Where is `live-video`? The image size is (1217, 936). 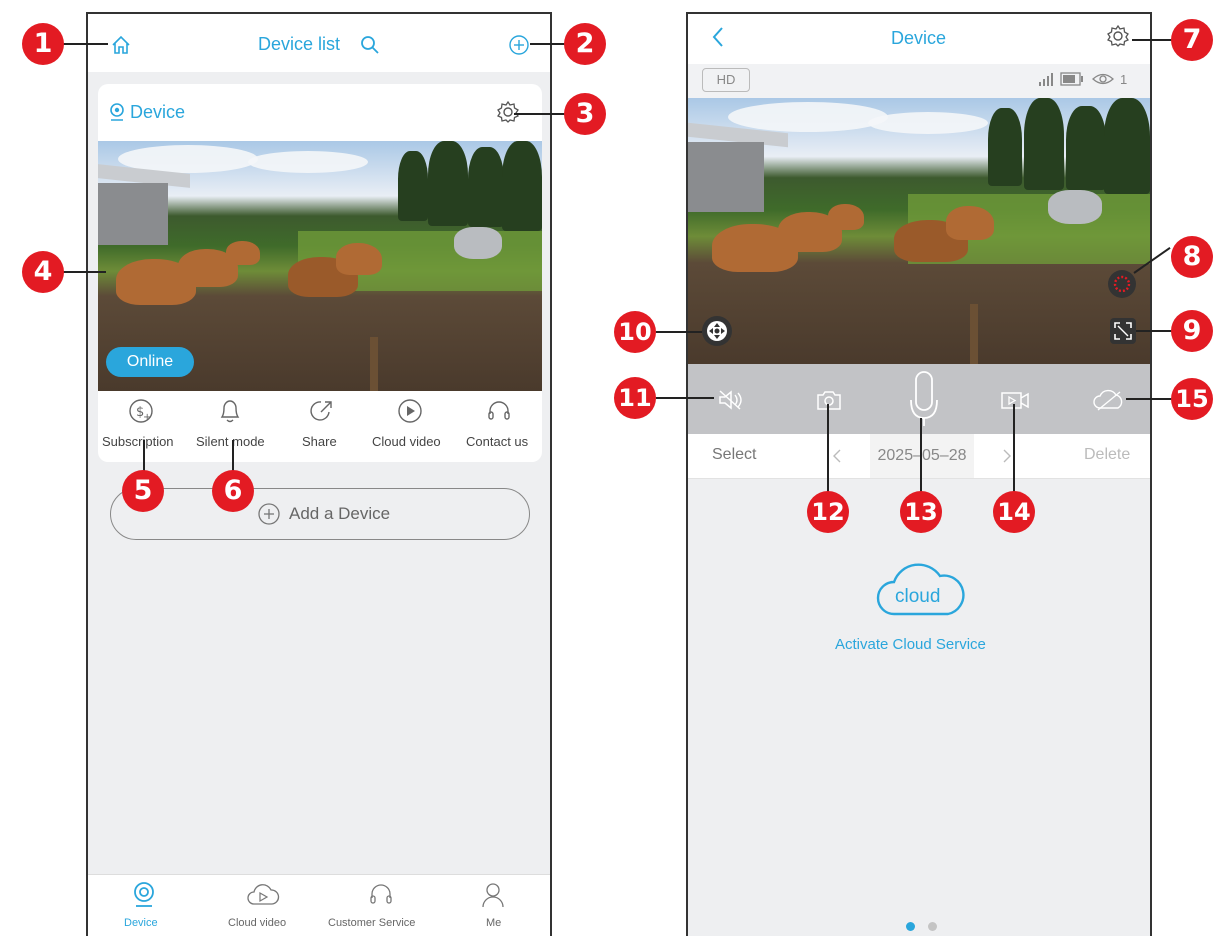 live-video is located at coordinates (919, 231).